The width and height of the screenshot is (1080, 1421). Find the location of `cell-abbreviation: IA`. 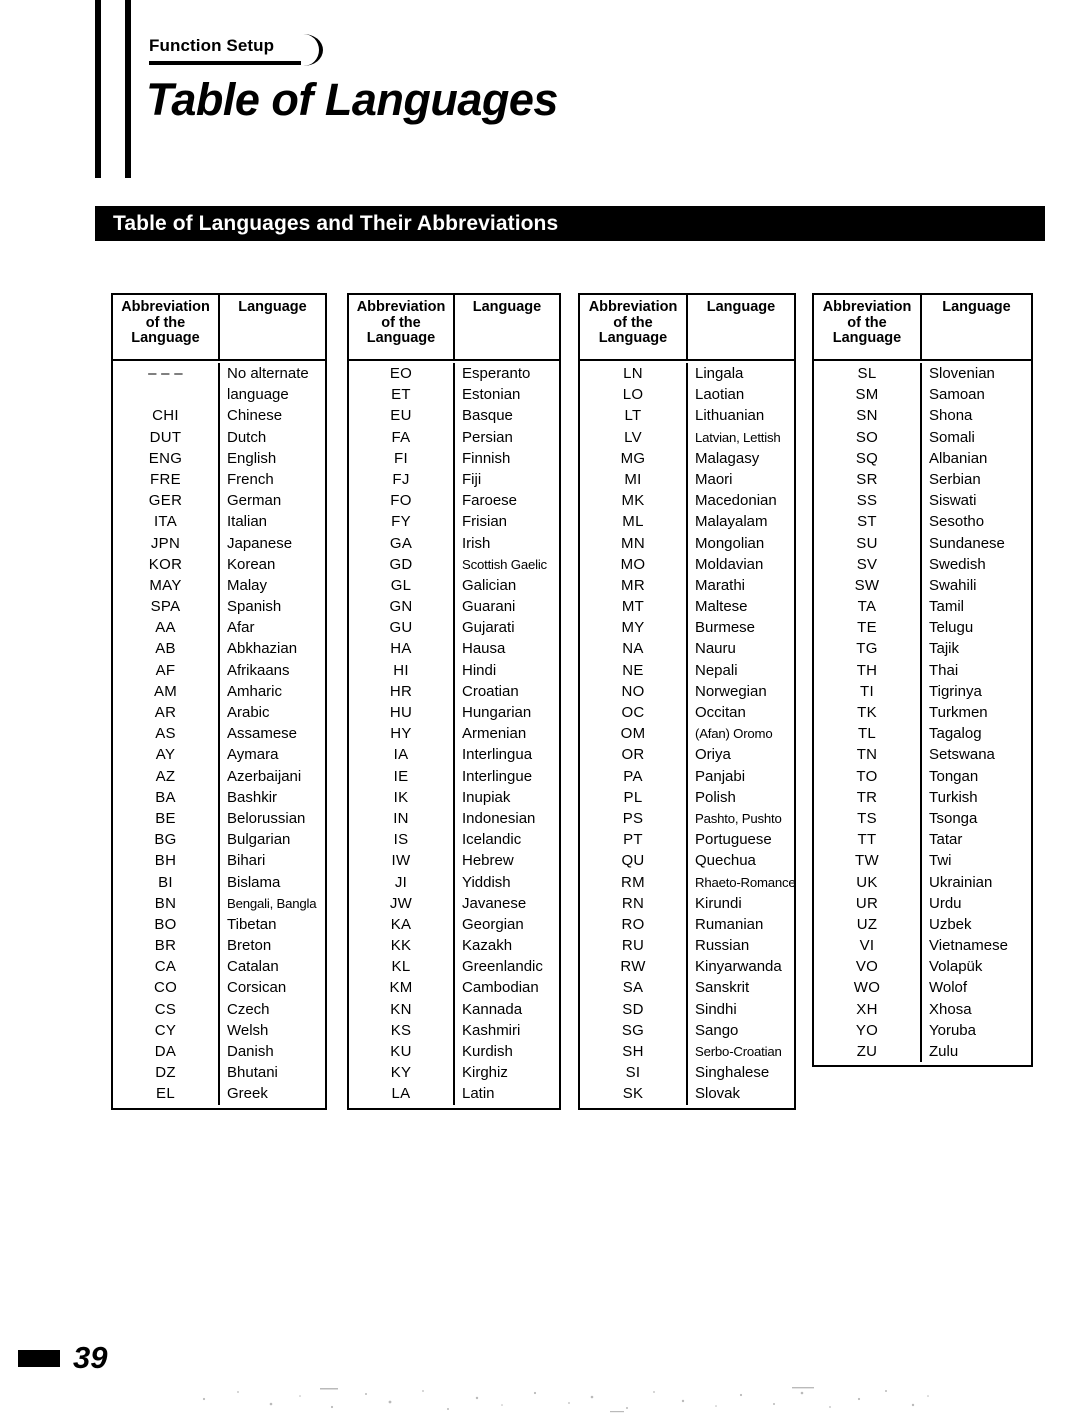

cell-abbreviation: IA is located at coordinates (402, 755).